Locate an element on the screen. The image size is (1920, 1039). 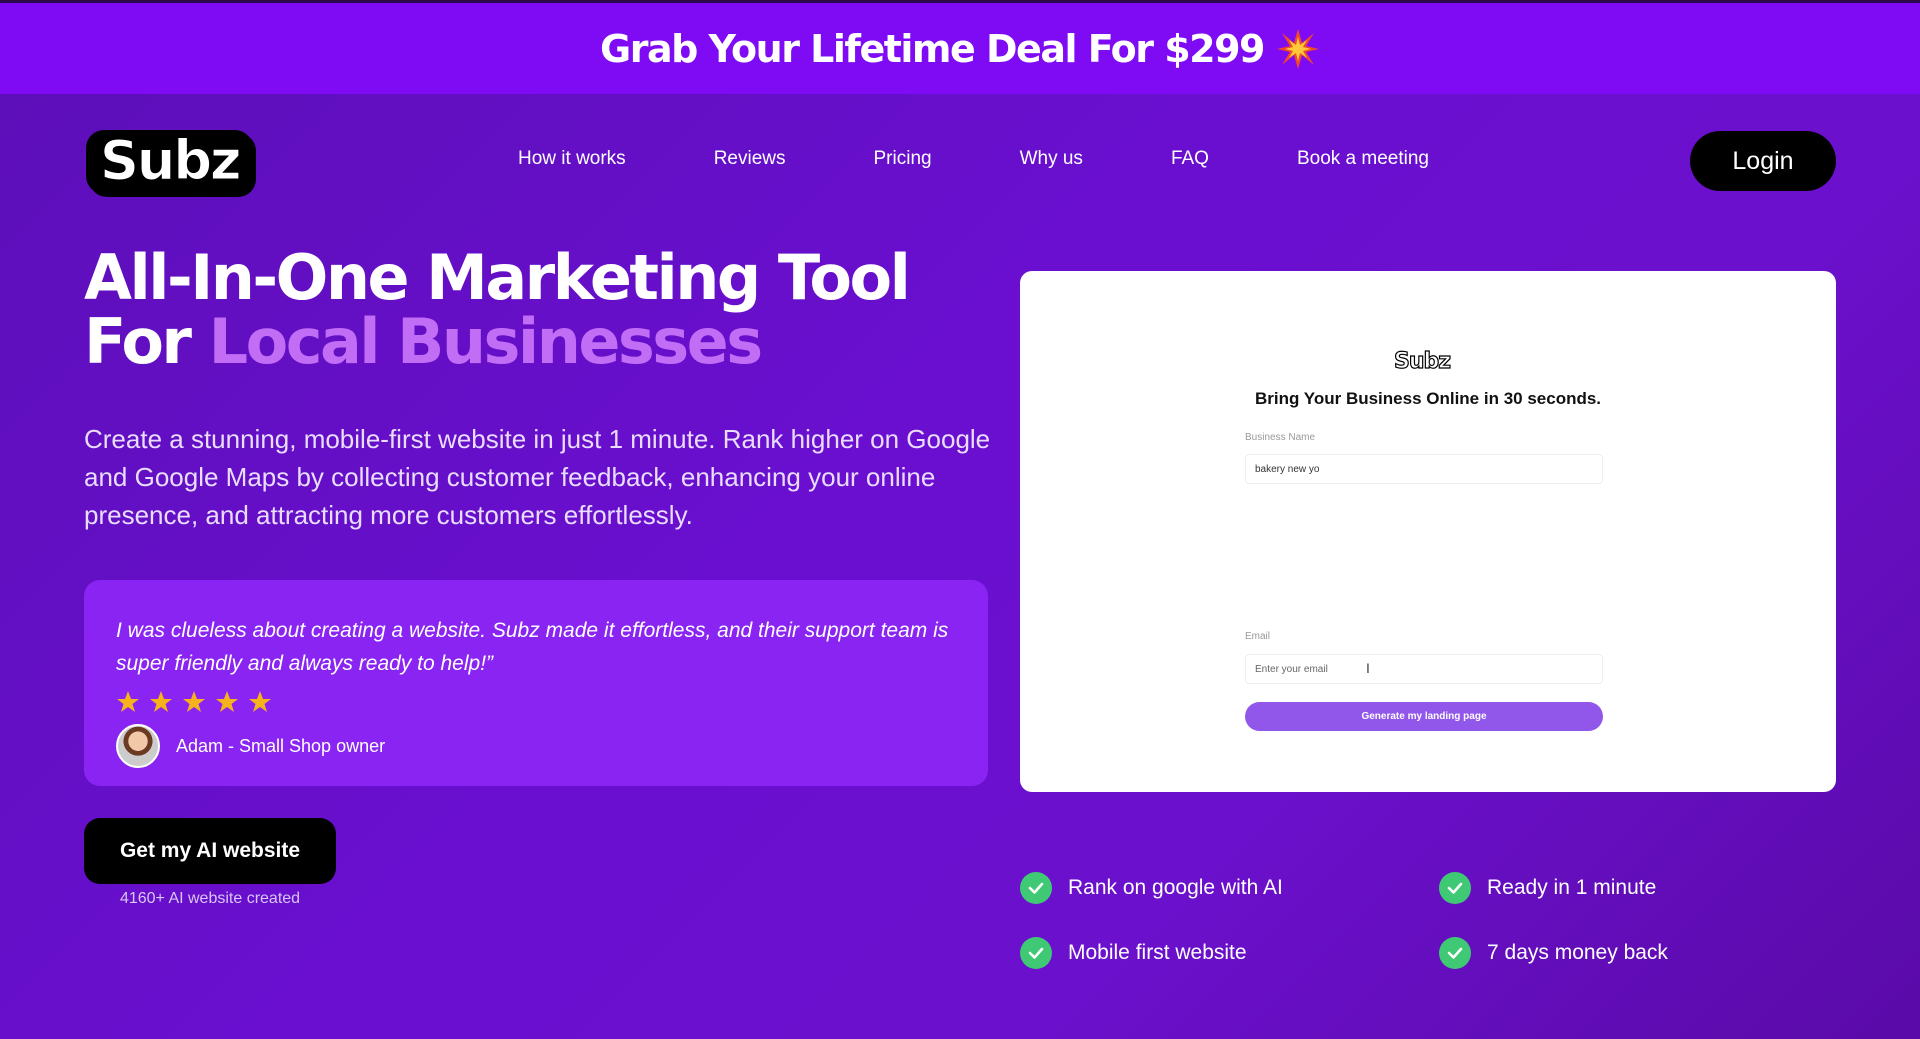
feature-item: Rank on google with AI is located at coordinates (1151, 888).